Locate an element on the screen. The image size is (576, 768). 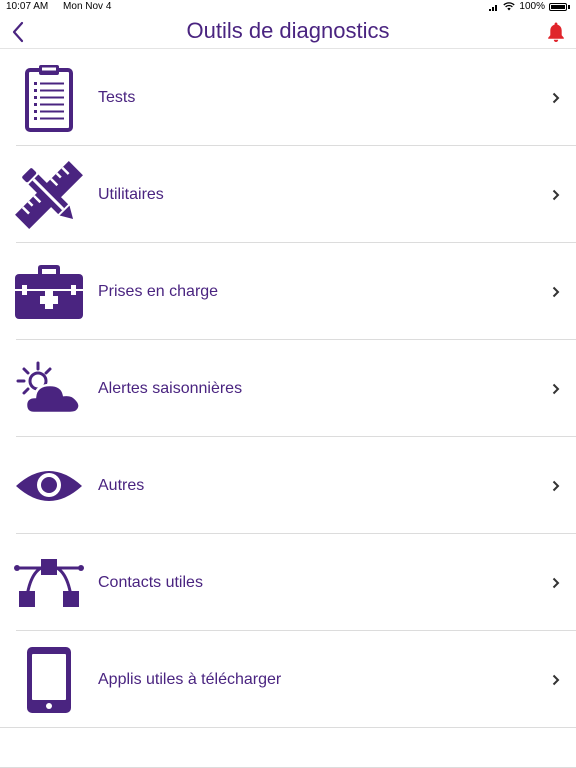
menu-item-tests: Tests is located at coordinates (288, 97).